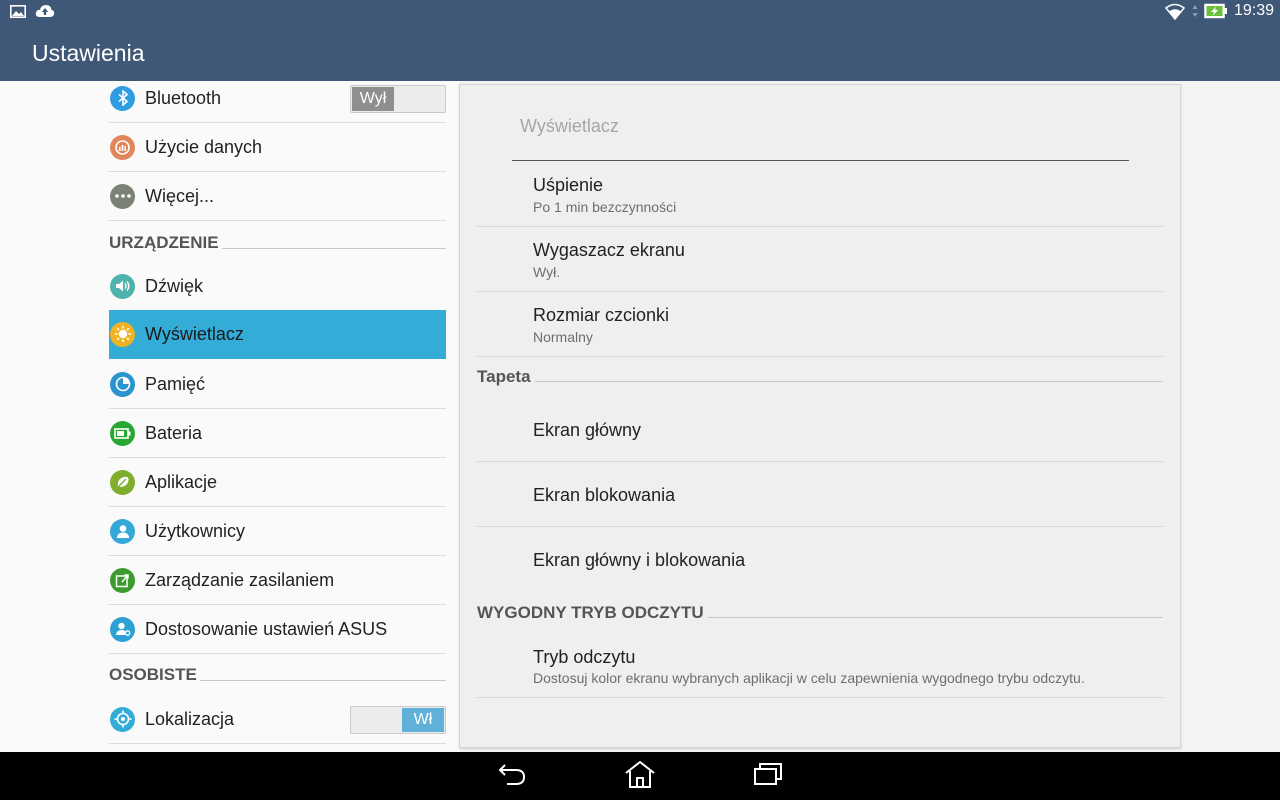 Image resolution: width=1280 pixels, height=800 pixels. What do you see at coordinates (640, 12) in the screenshot?
I see `status-bar: 19:39` at bounding box center [640, 12].